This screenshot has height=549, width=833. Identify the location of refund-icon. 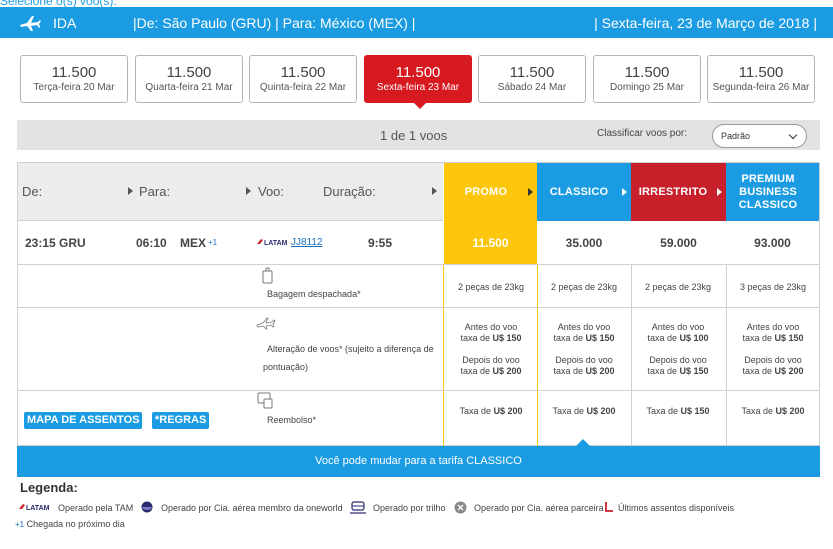
(265, 400).